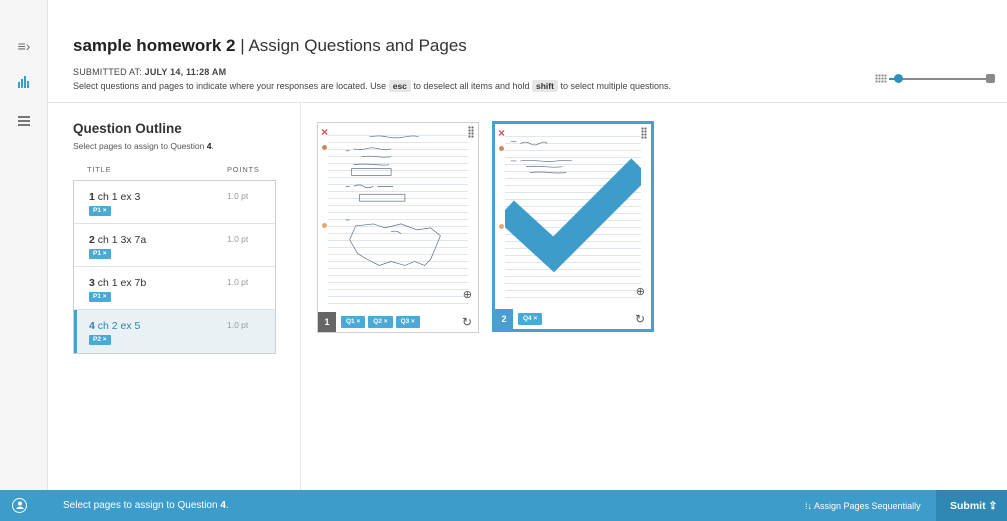  I want to click on page-footer: 1 Q1 × Q2 × Q3 × ↻, so click(398, 319).